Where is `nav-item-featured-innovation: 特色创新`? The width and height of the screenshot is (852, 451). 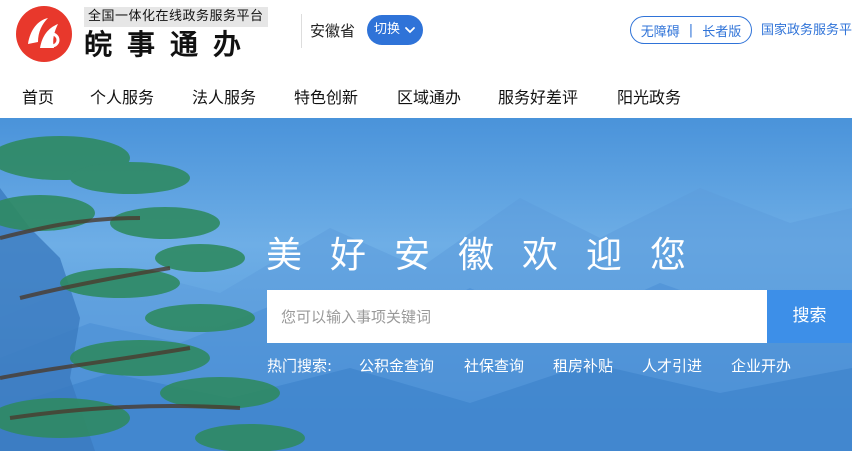 nav-item-featured-innovation: 特色创新 is located at coordinates (326, 98).